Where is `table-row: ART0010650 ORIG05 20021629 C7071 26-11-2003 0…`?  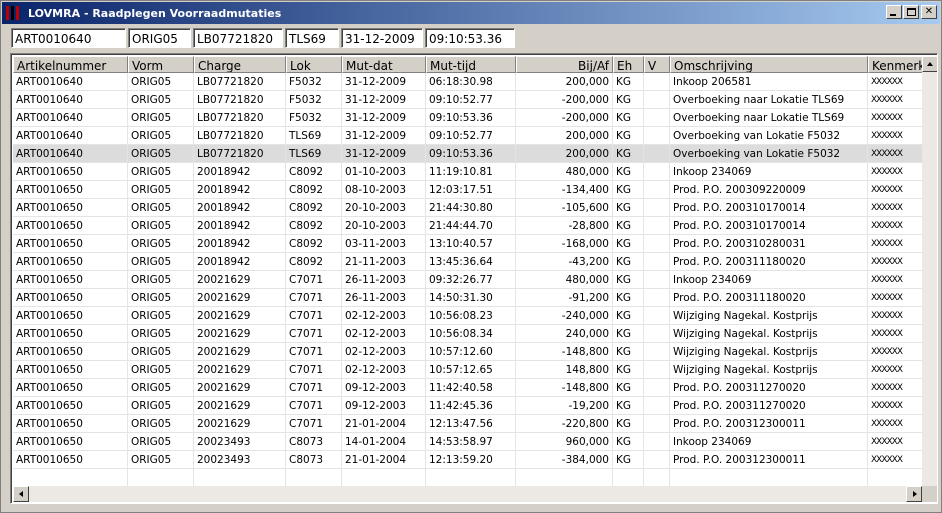
table-row: ART0010650 ORIG05 20021629 C7071 26-11-2003 0… is located at coordinates (470, 280).